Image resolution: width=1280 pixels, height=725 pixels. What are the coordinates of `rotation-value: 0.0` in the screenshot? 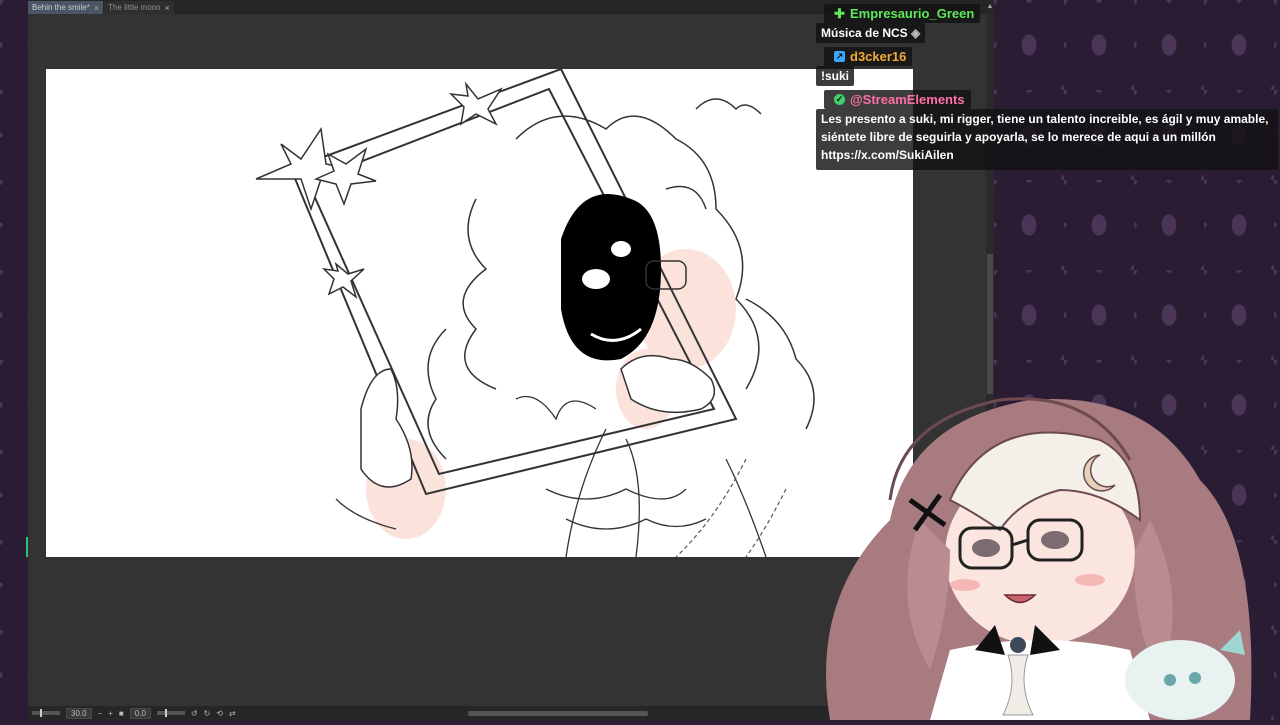 It's located at (140, 713).